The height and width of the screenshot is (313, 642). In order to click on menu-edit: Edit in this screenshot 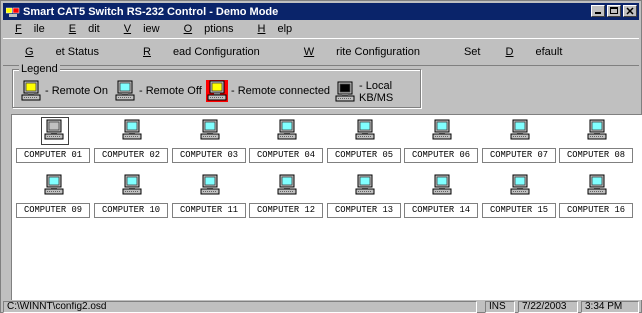, I will do `click(84, 29)`.